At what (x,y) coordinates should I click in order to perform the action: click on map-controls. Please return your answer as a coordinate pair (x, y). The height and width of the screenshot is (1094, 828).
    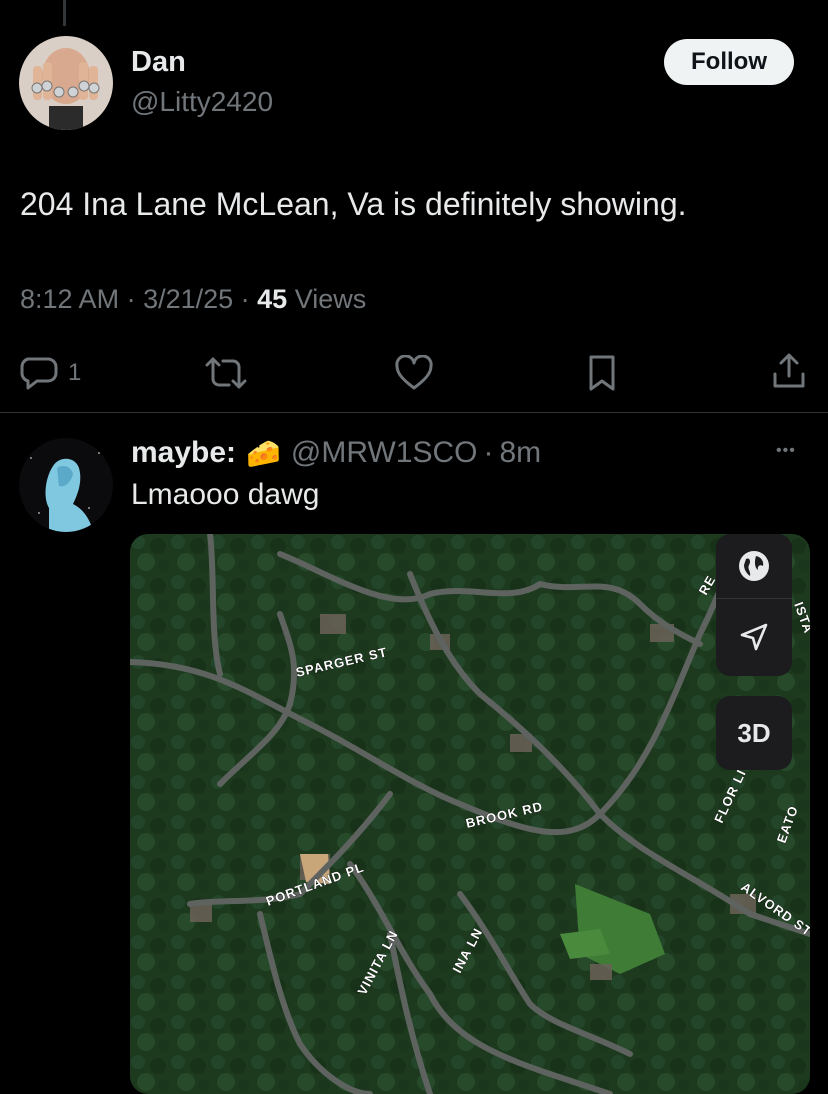
    Looking at the image, I should click on (754, 605).